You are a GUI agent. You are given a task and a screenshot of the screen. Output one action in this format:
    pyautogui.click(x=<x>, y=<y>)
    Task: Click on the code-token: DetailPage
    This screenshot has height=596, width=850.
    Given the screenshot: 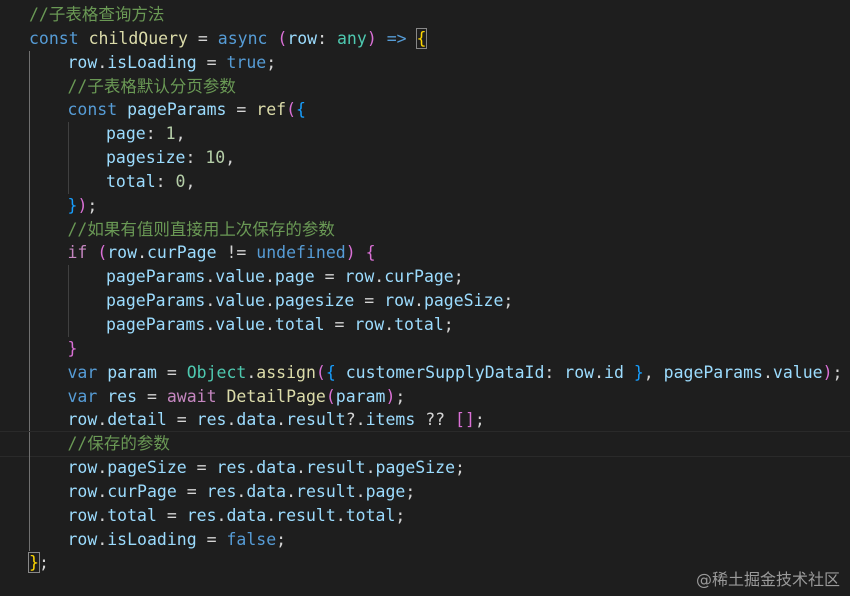 What is the action you would take?
    pyautogui.click(x=276, y=396)
    